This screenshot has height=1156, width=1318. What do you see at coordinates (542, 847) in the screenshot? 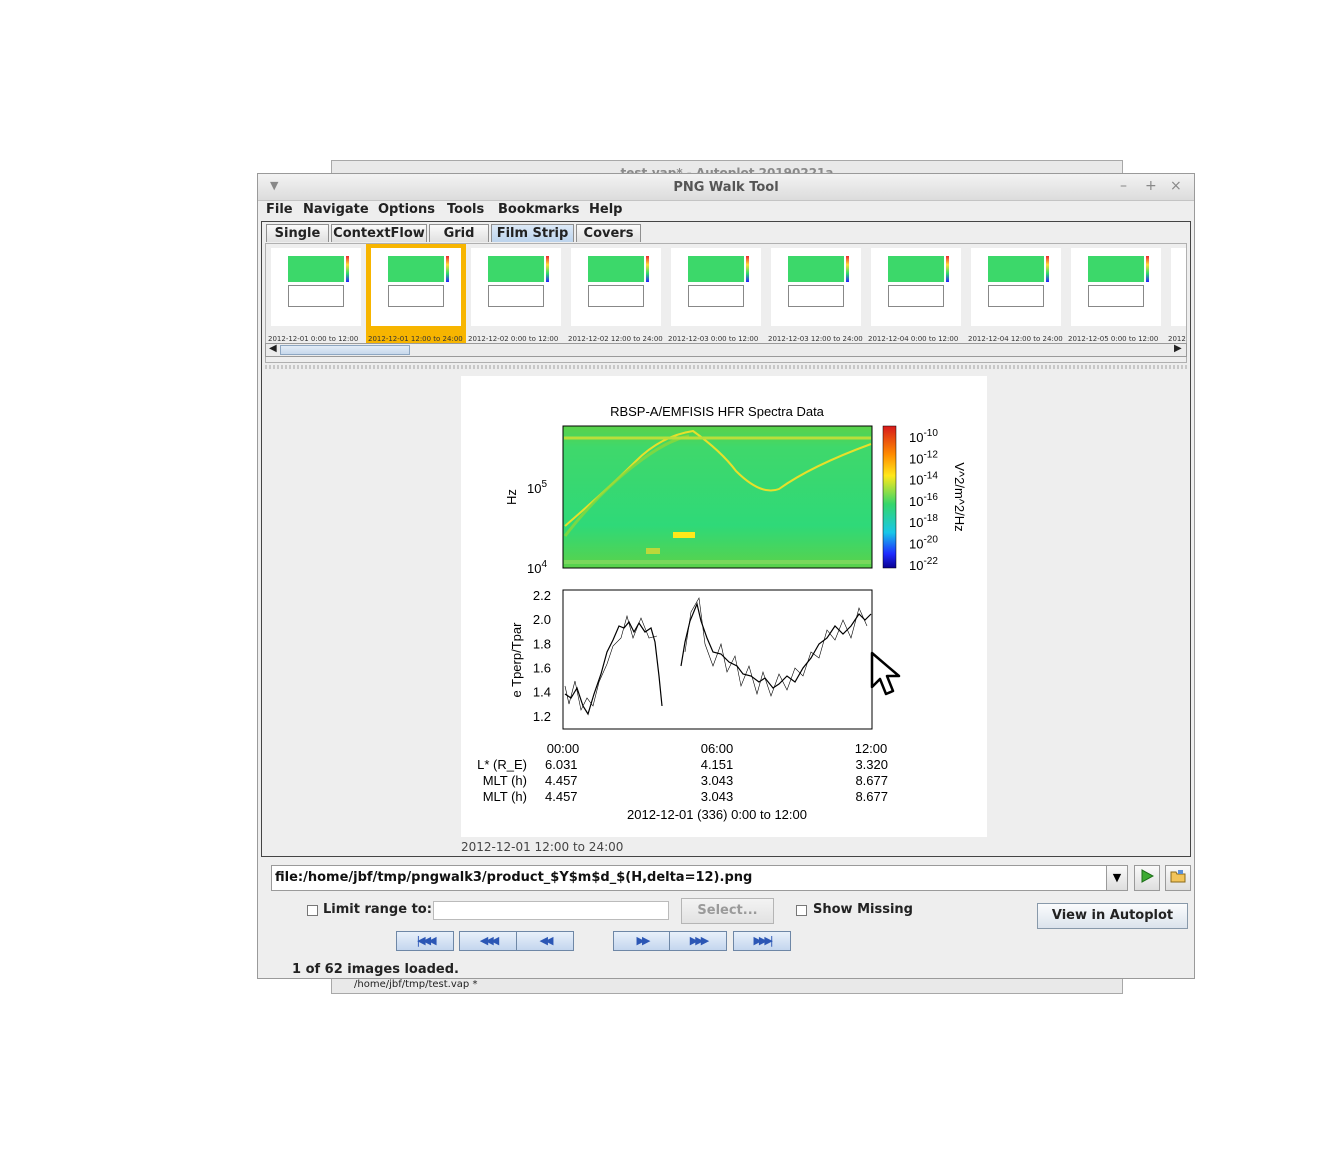
I see `image-caption: 2012-12-01 12:00 to 24:00` at bounding box center [542, 847].